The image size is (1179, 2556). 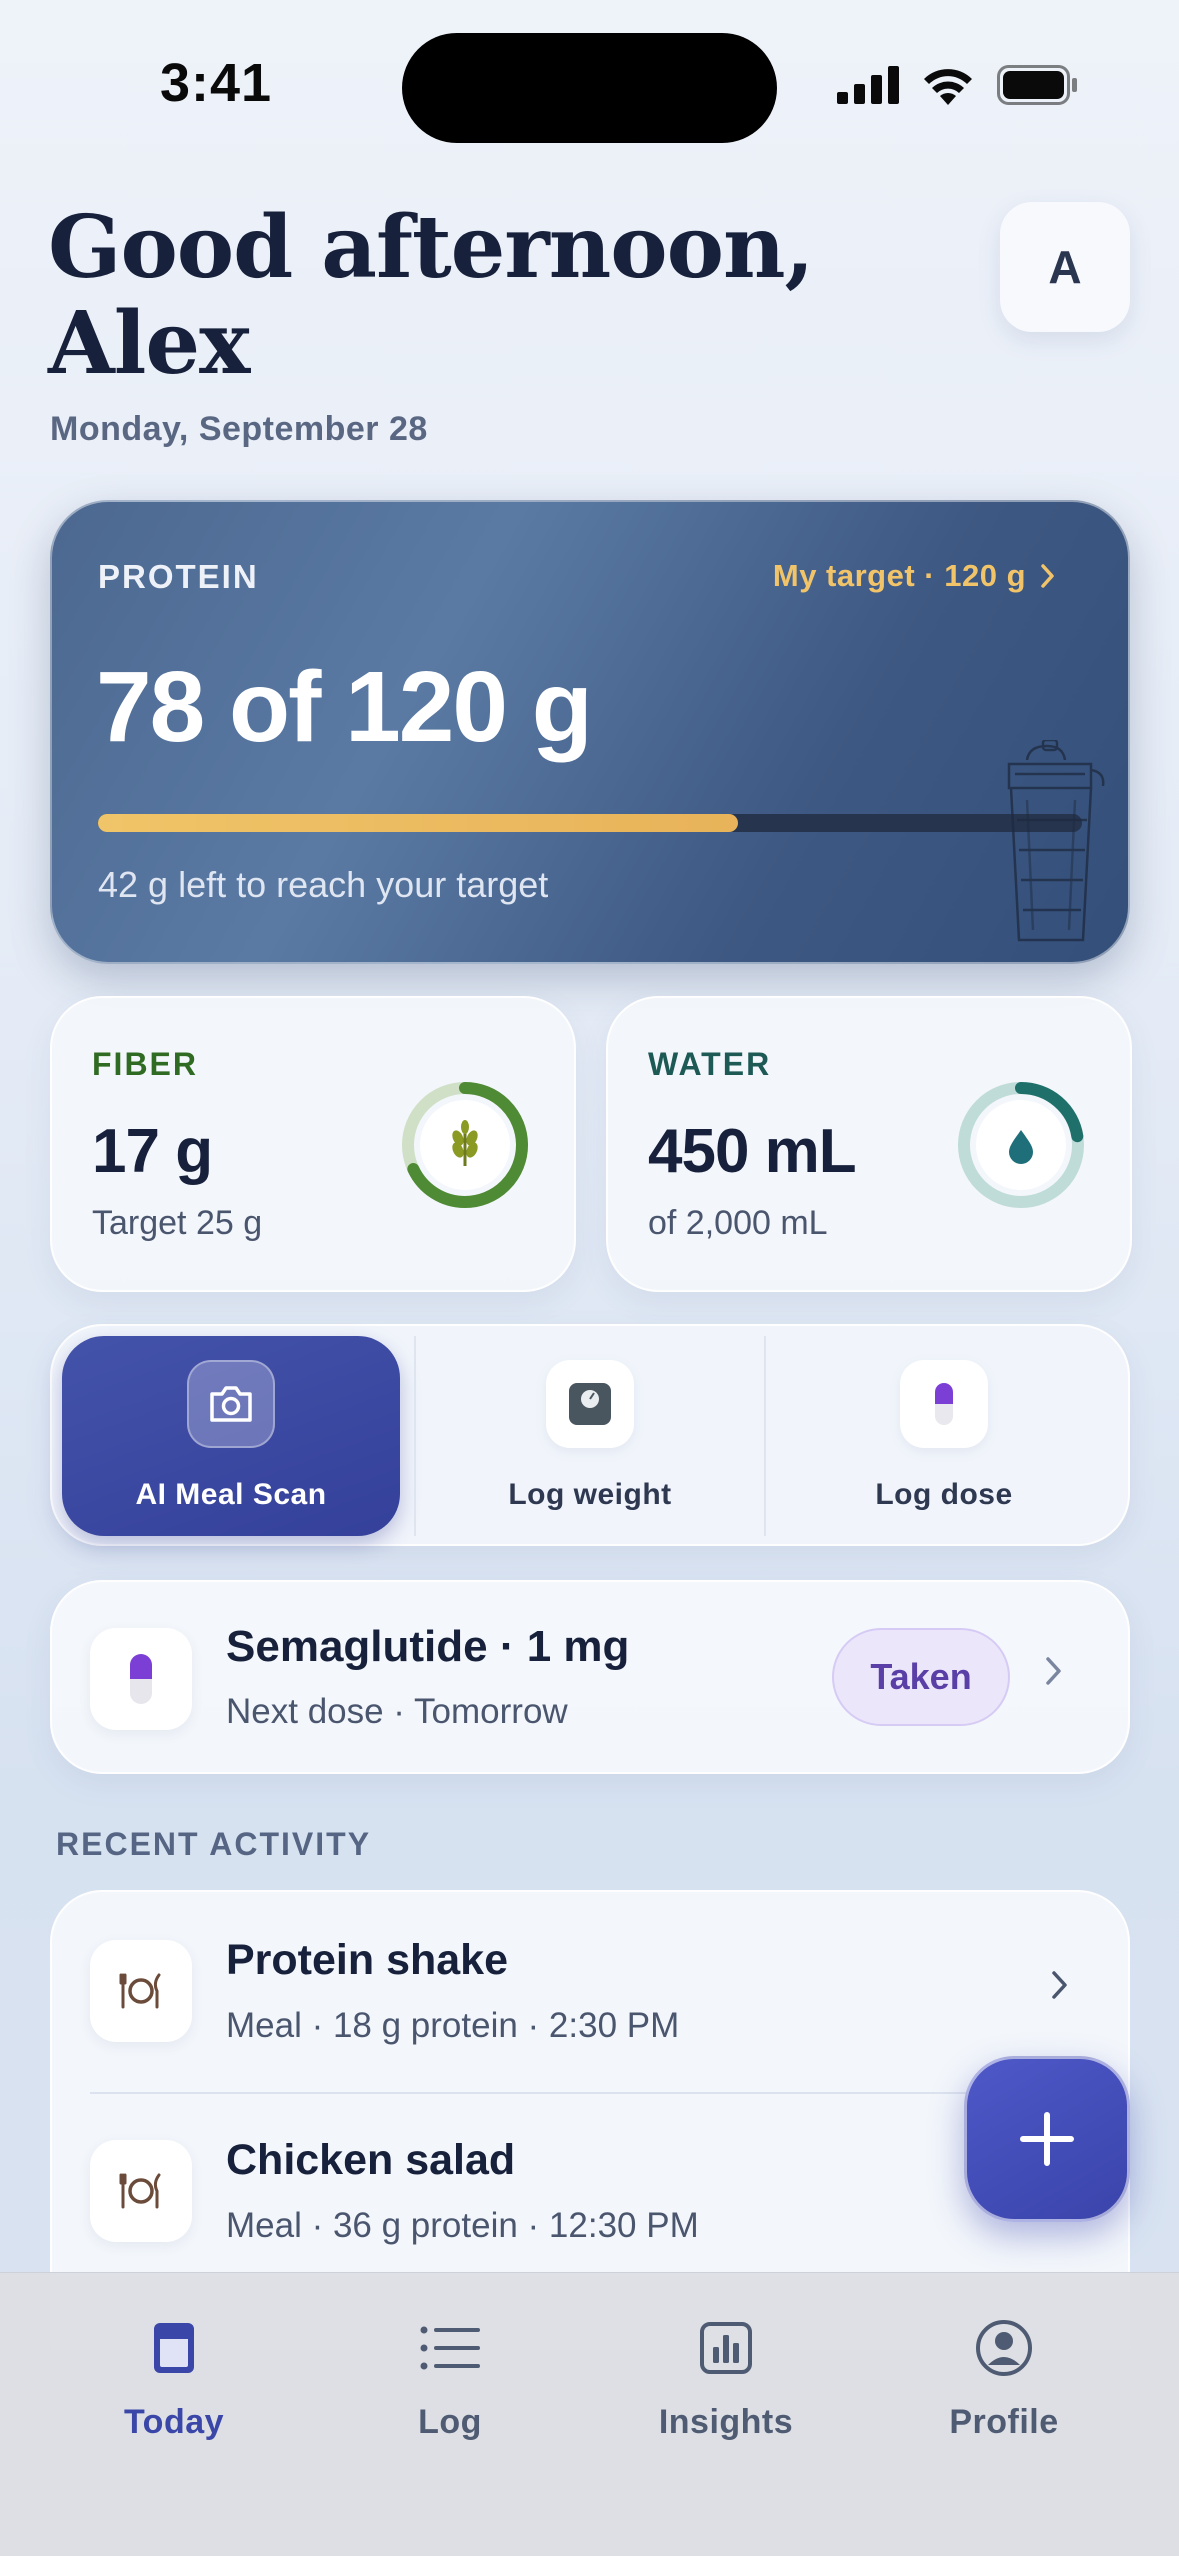 What do you see at coordinates (178, 576) in the screenshot?
I see `protein-label: PROTEIN` at bounding box center [178, 576].